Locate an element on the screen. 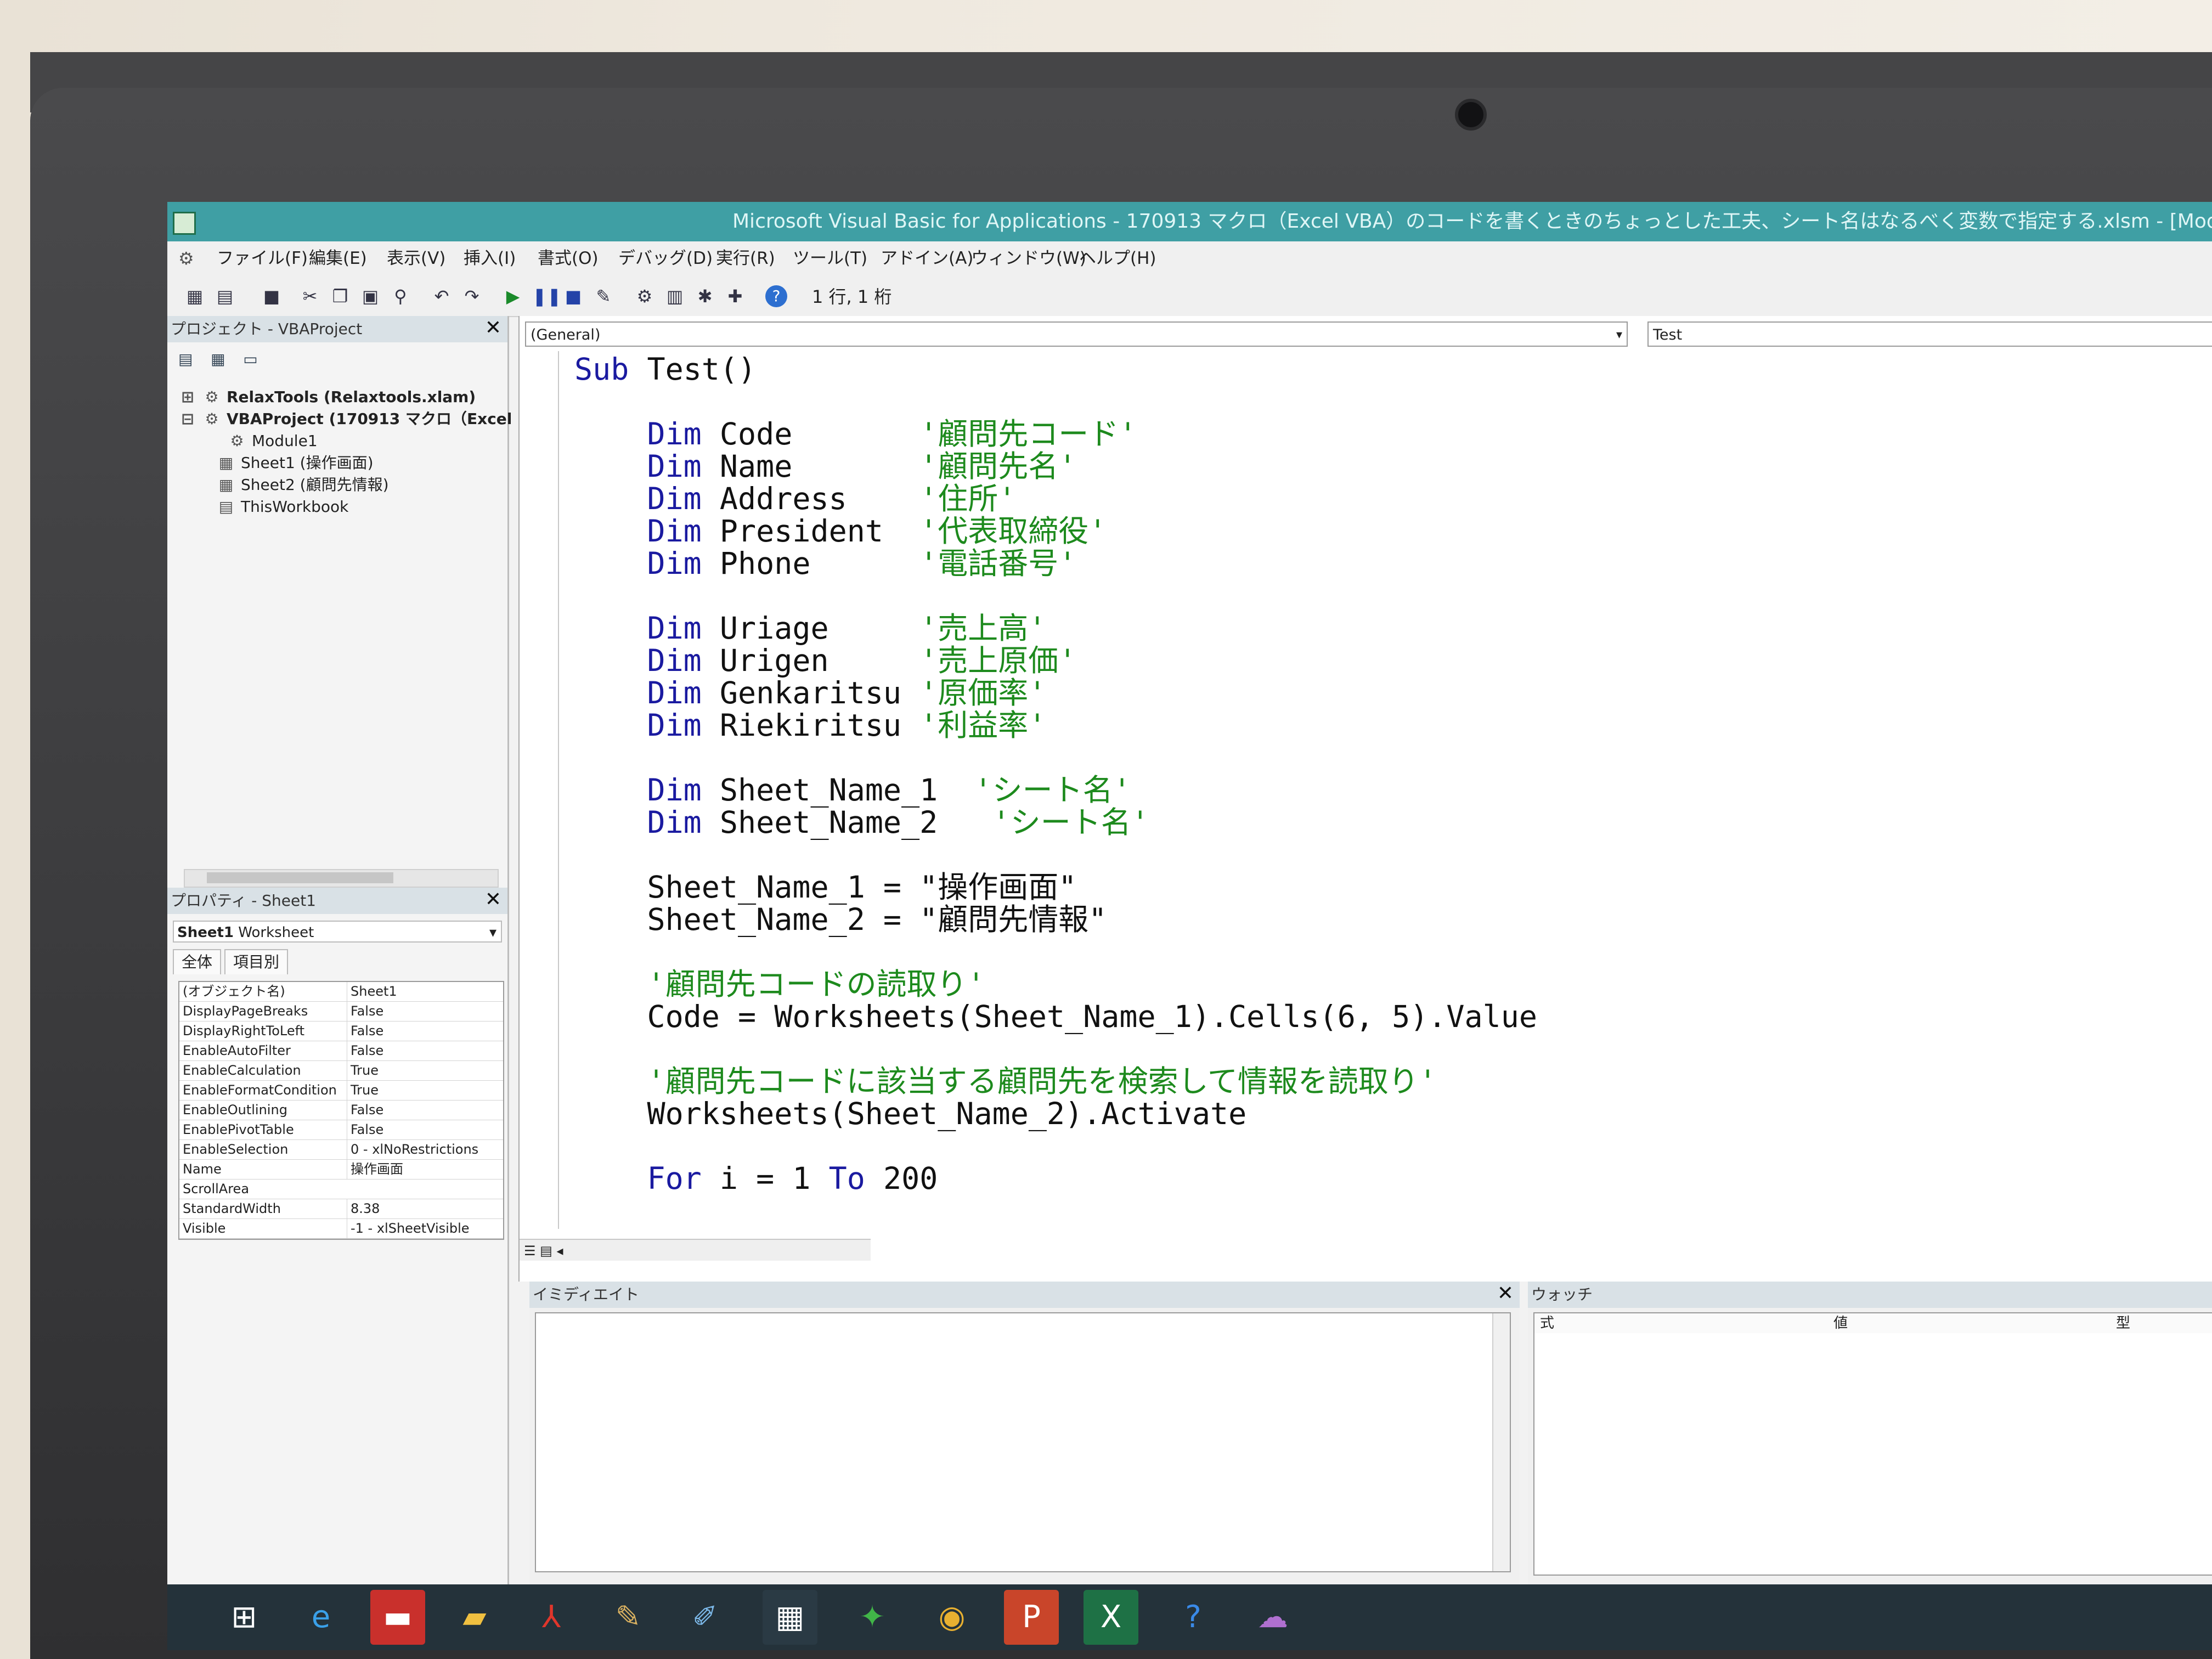  prop-row: EnablePivotTable False is located at coordinates (341, 1130).